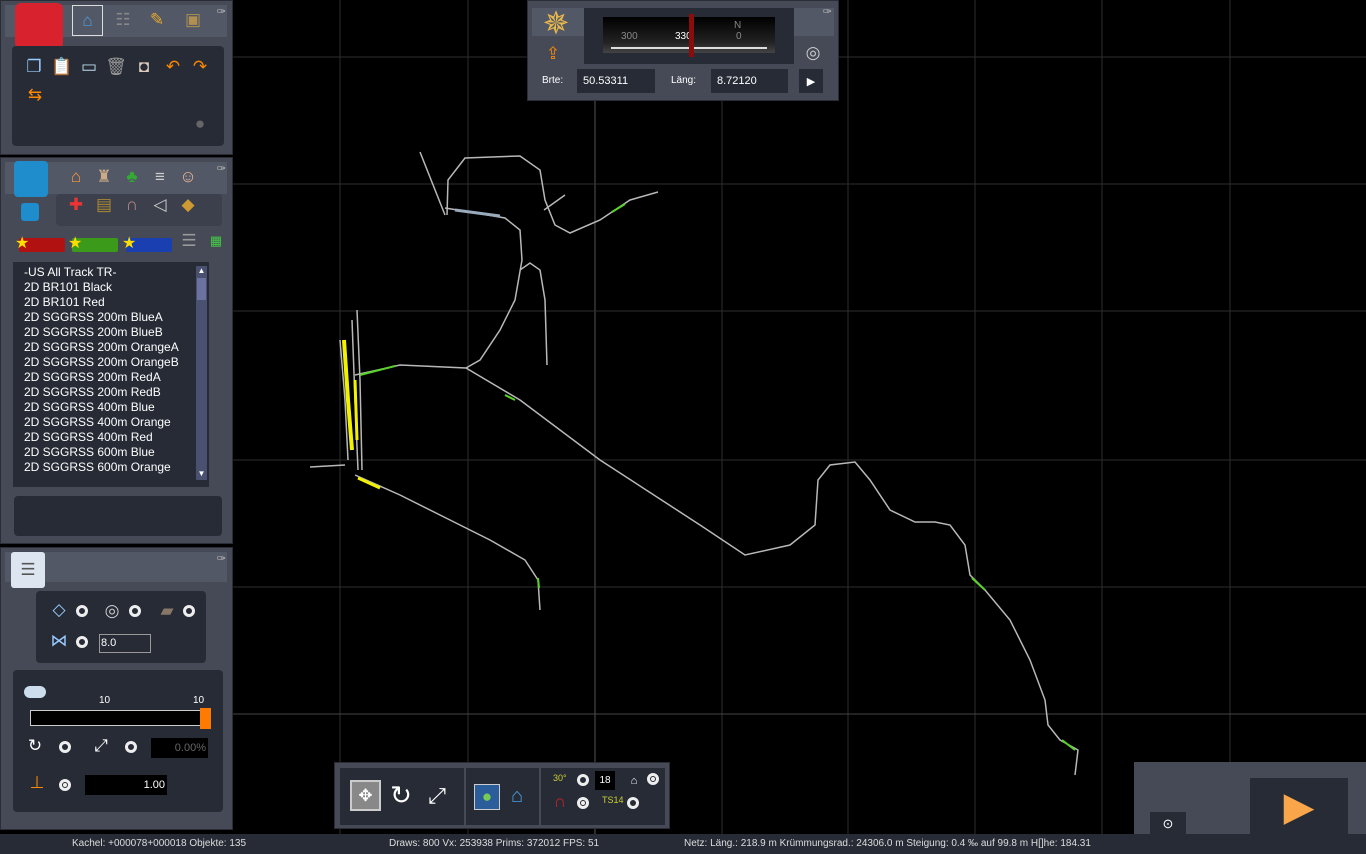  I want to click on scale-auto-icon: ⤢, so click(101, 745).